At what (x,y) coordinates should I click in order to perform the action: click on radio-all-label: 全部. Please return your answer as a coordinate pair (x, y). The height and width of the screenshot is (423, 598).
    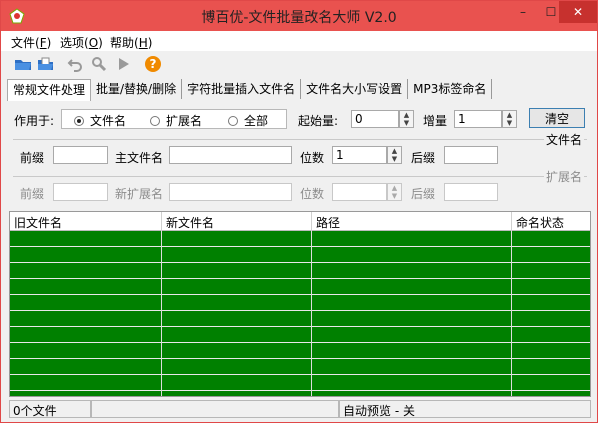
    Looking at the image, I should click on (256, 121).